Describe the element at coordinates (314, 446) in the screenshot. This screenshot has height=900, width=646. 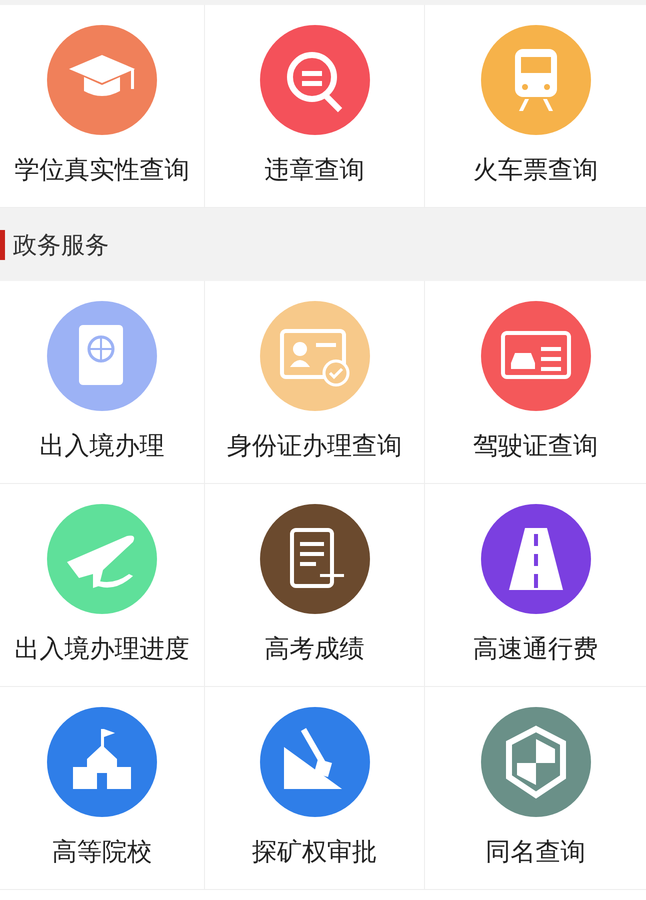
I see `tile-label: 身份证办理查询` at that location.